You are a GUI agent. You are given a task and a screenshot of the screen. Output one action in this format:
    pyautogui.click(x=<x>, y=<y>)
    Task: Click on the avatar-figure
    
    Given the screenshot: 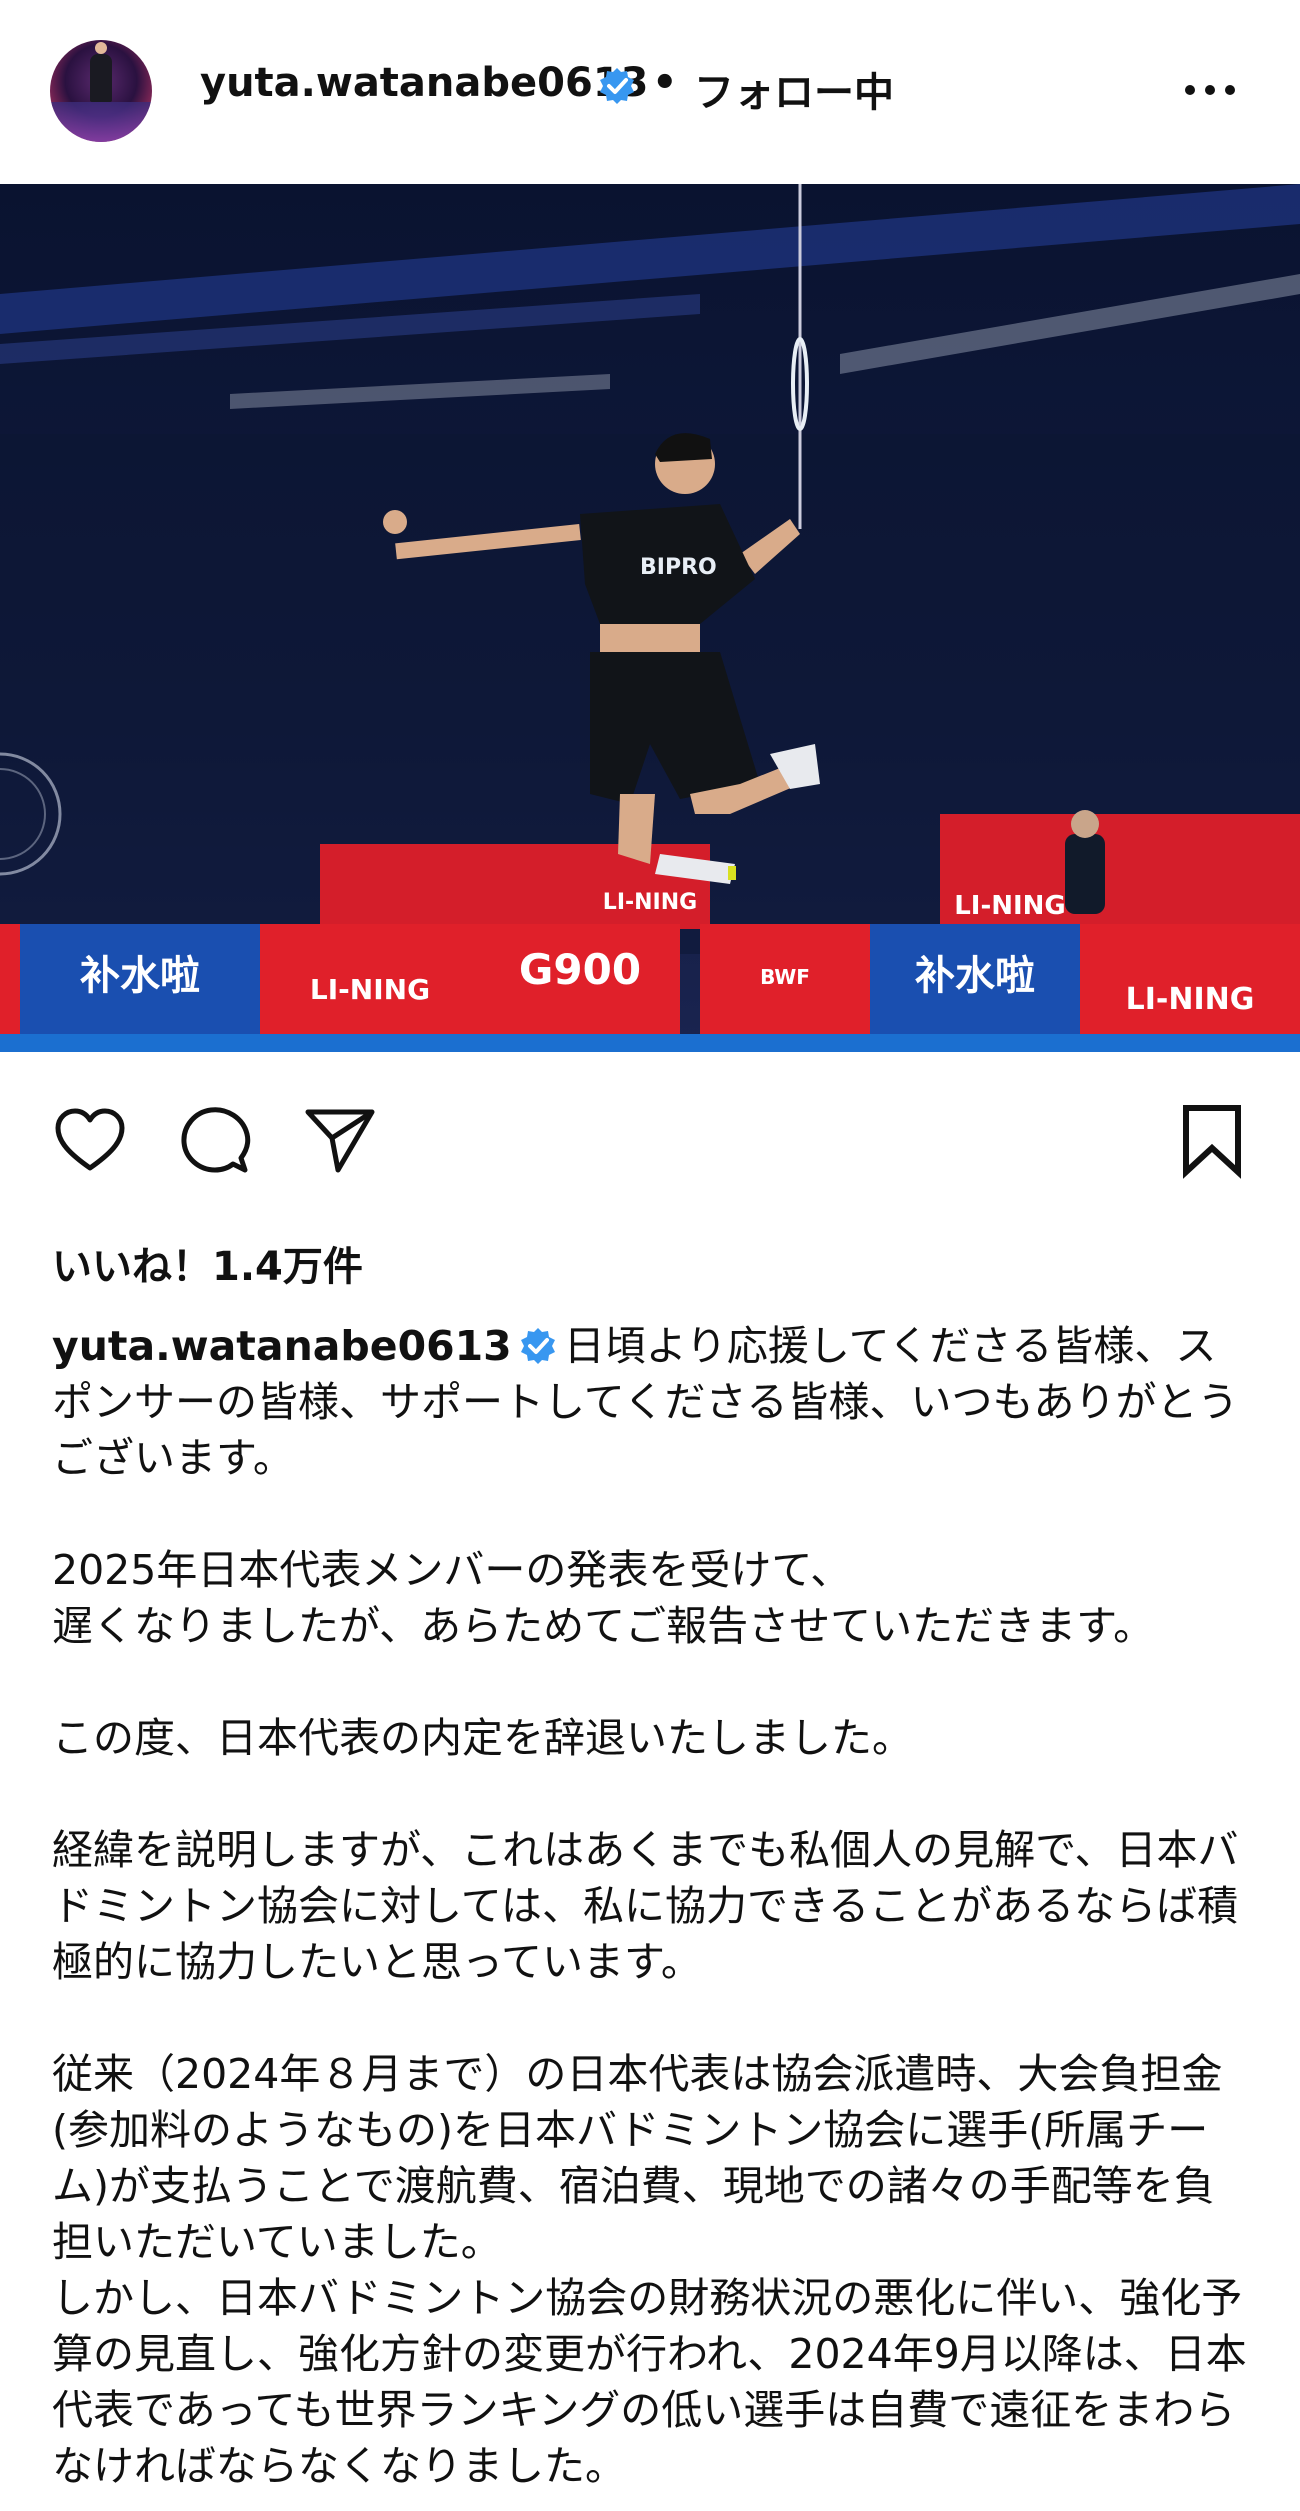 What is the action you would take?
    pyautogui.click(x=101, y=72)
    